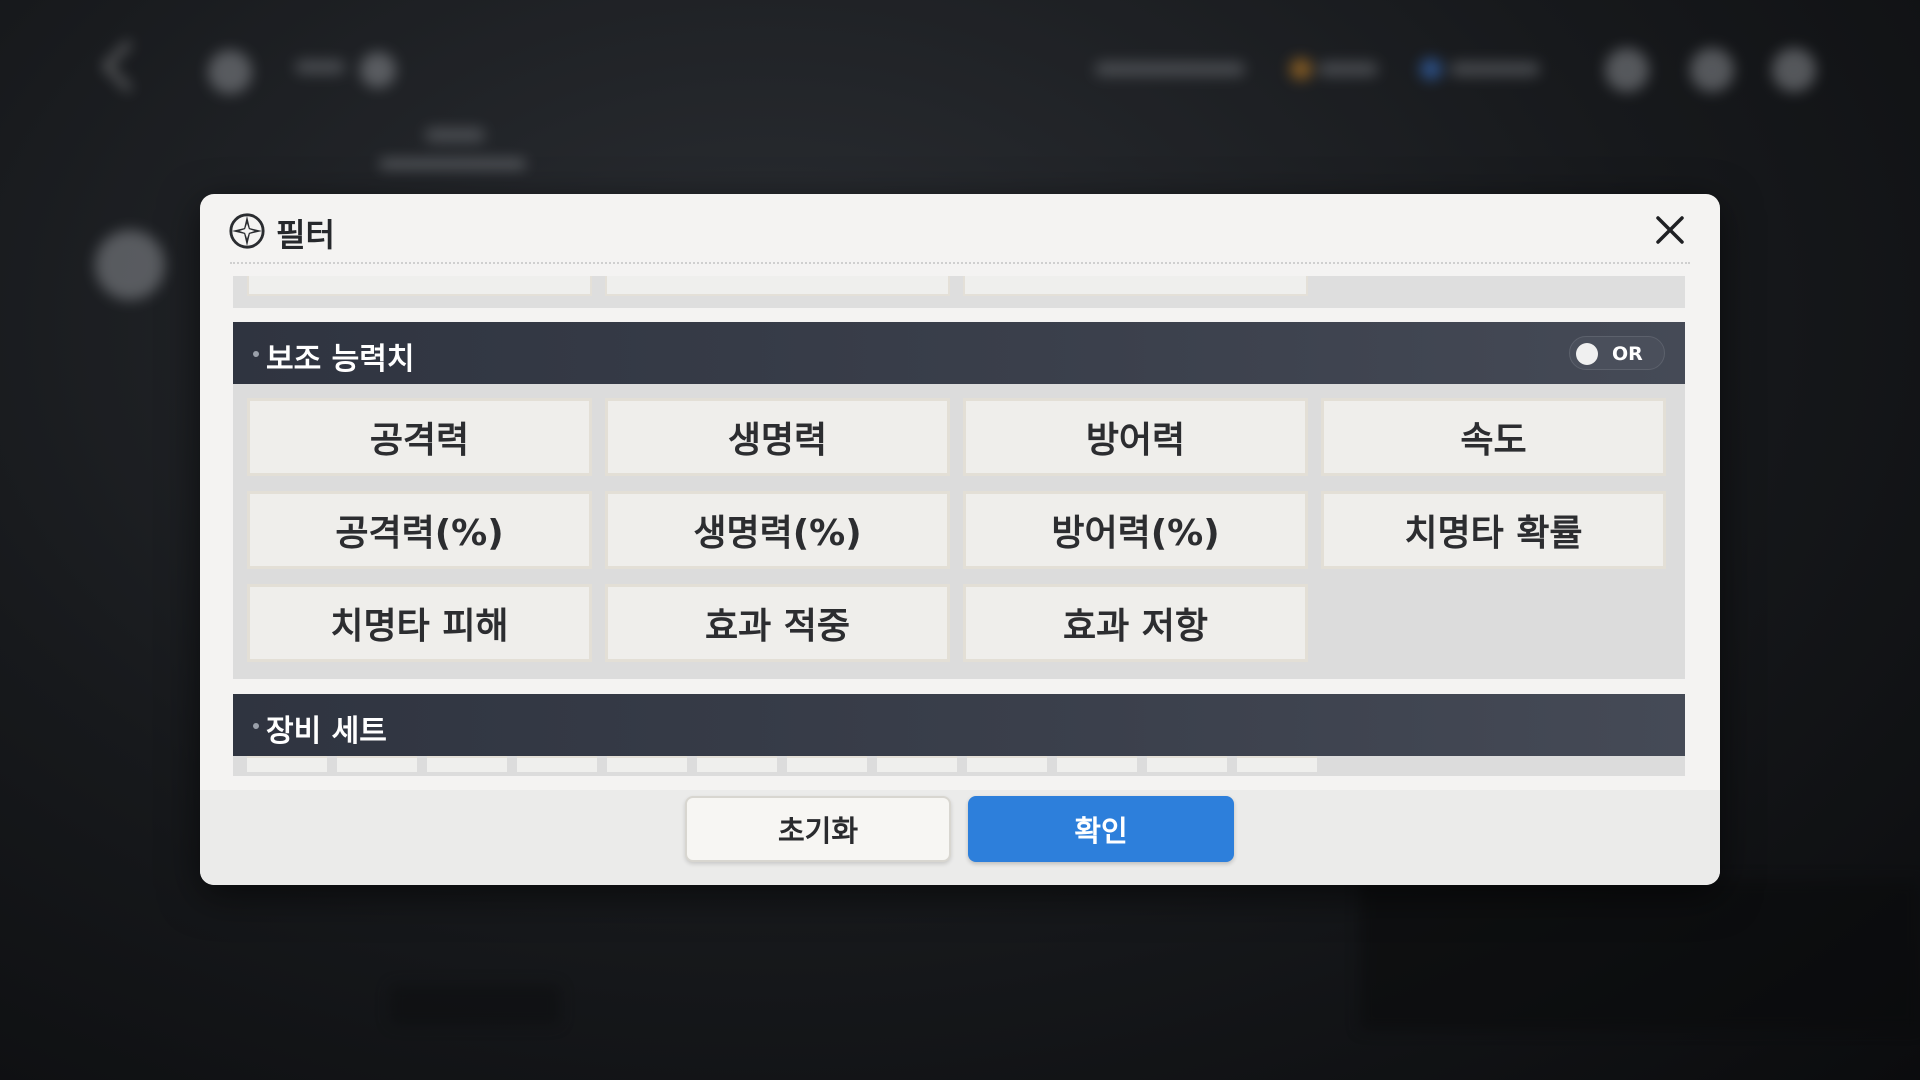 This screenshot has height=1080, width=1920. Describe the element at coordinates (419, 623) in the screenshot. I see `option-crit-damage: 치명타 피해` at that location.